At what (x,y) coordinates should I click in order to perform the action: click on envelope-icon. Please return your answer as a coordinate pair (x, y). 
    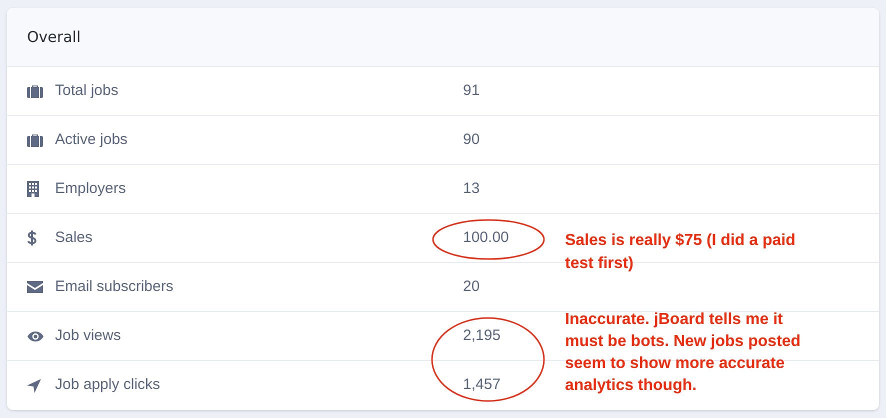
    Looking at the image, I should click on (35, 287).